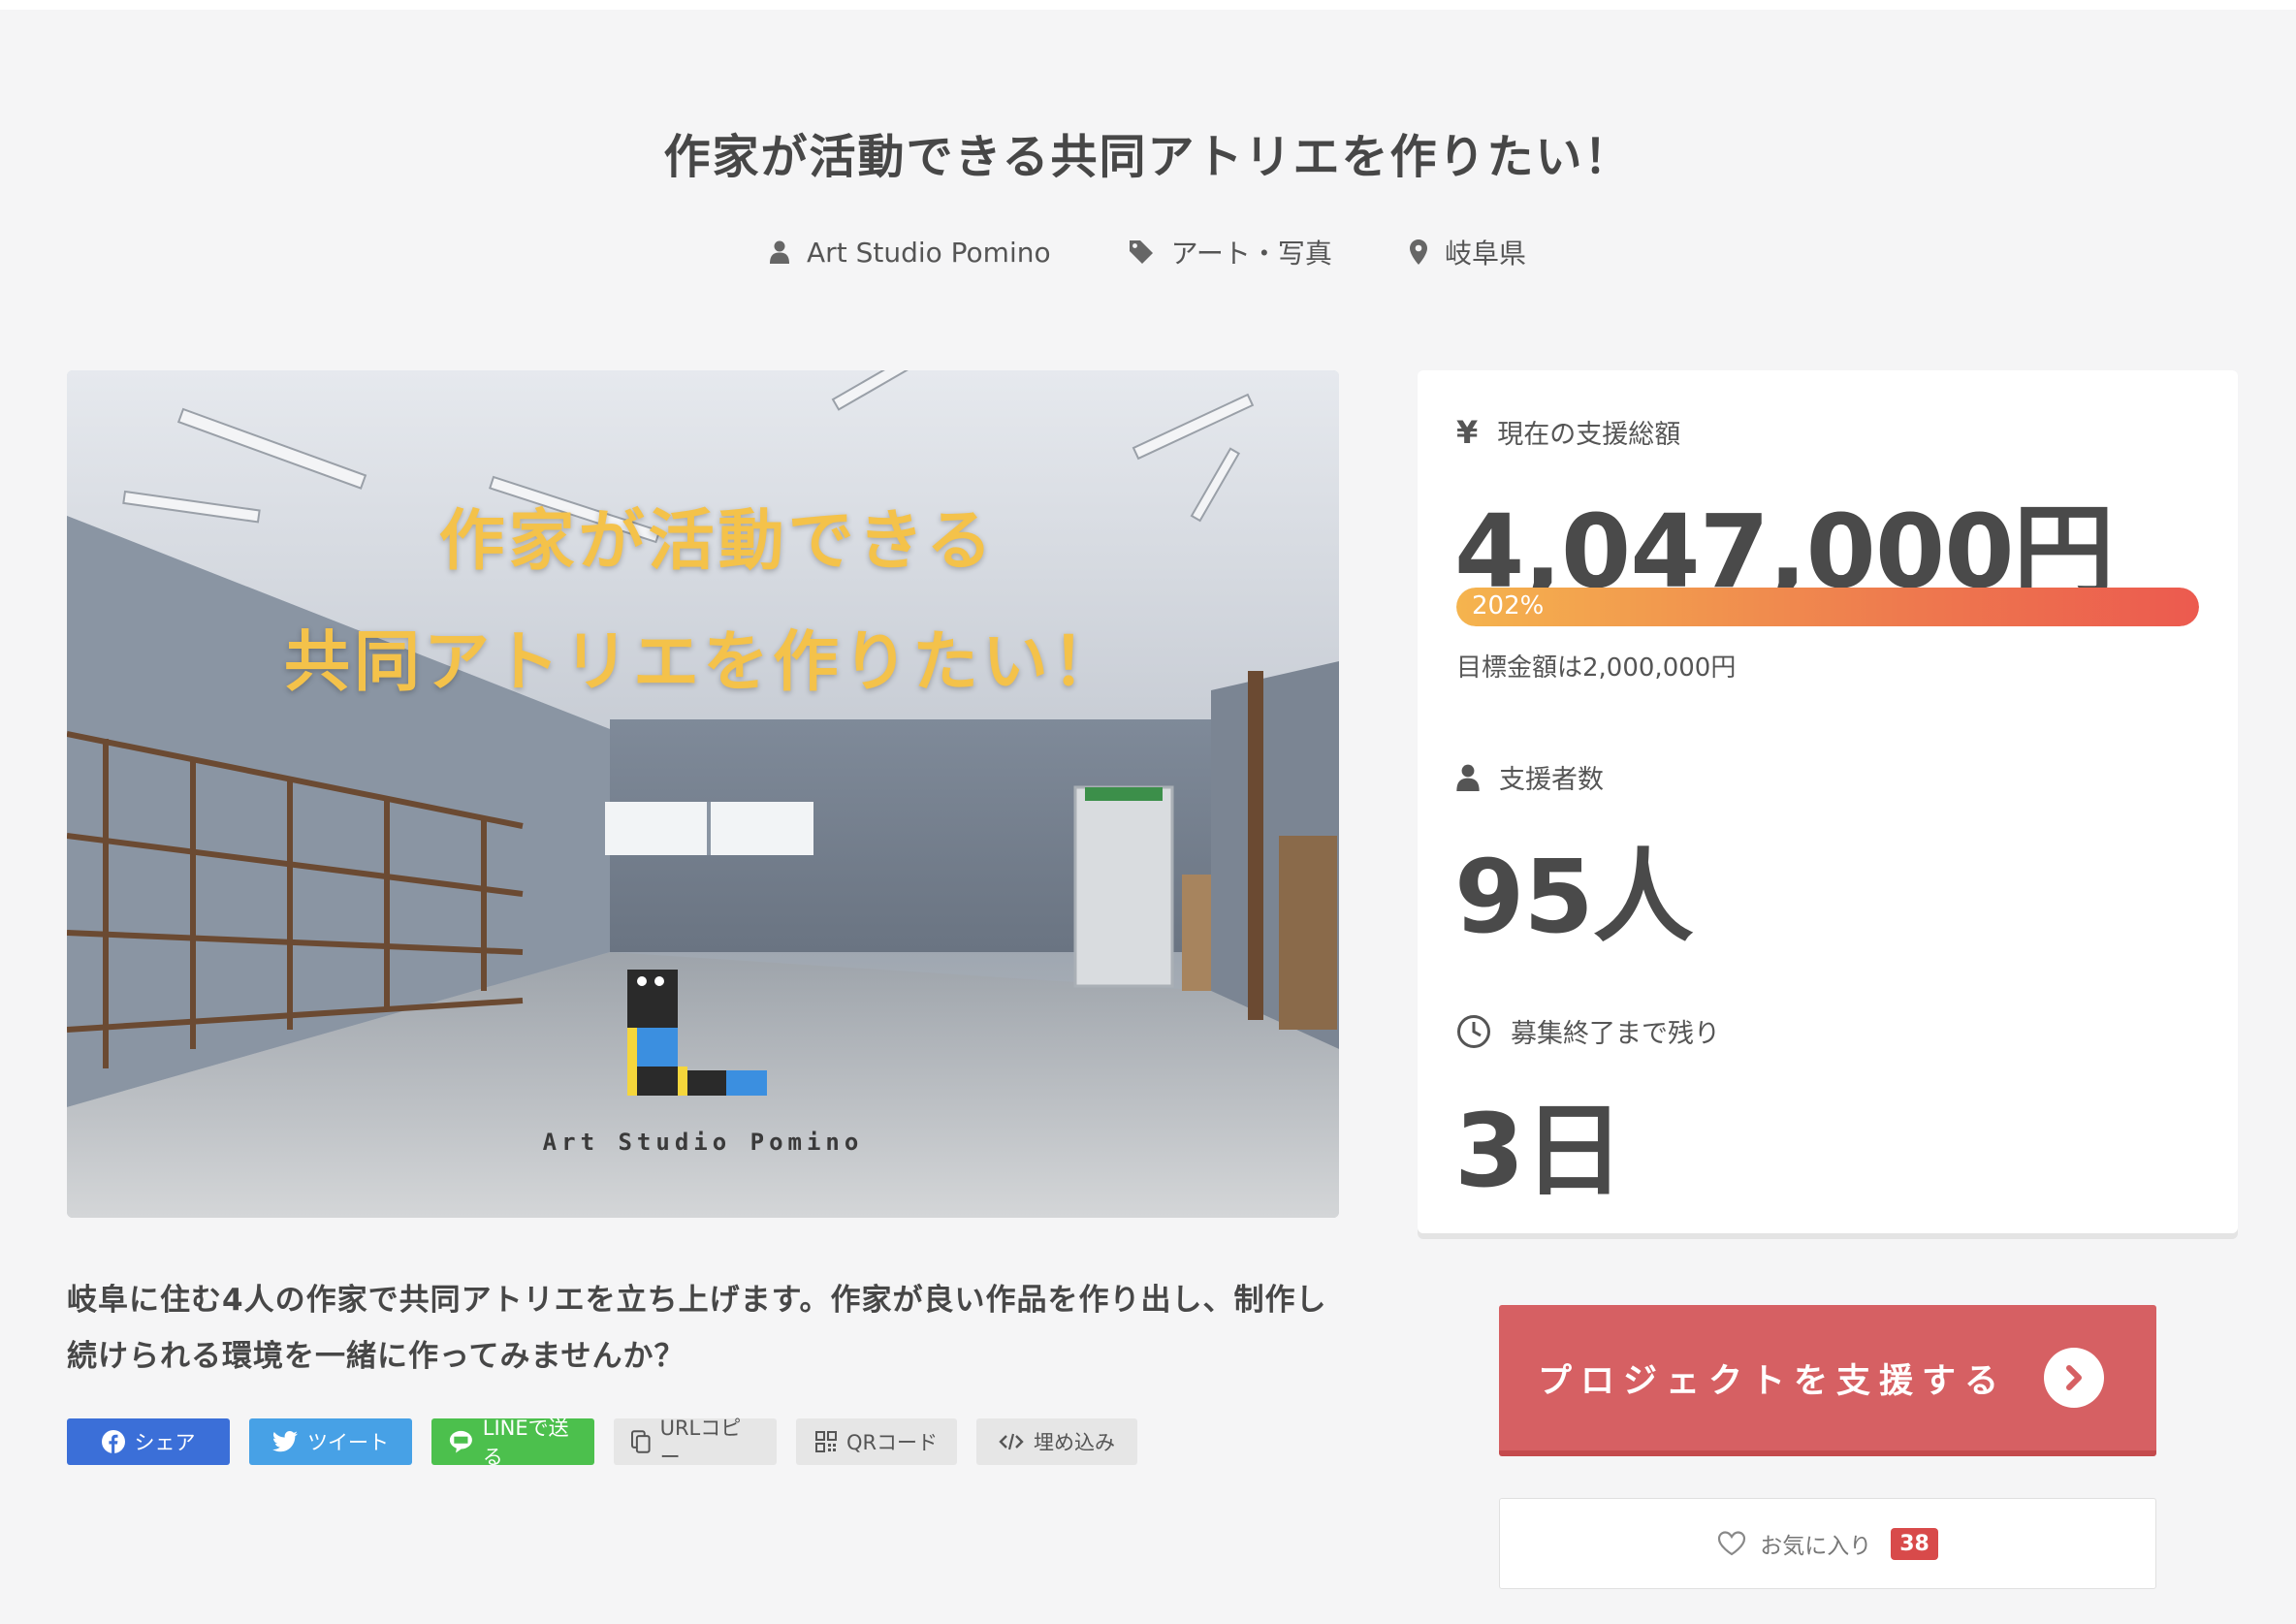 This screenshot has height=1624, width=2296. I want to click on facebook-share-button: シェア, so click(148, 1441).